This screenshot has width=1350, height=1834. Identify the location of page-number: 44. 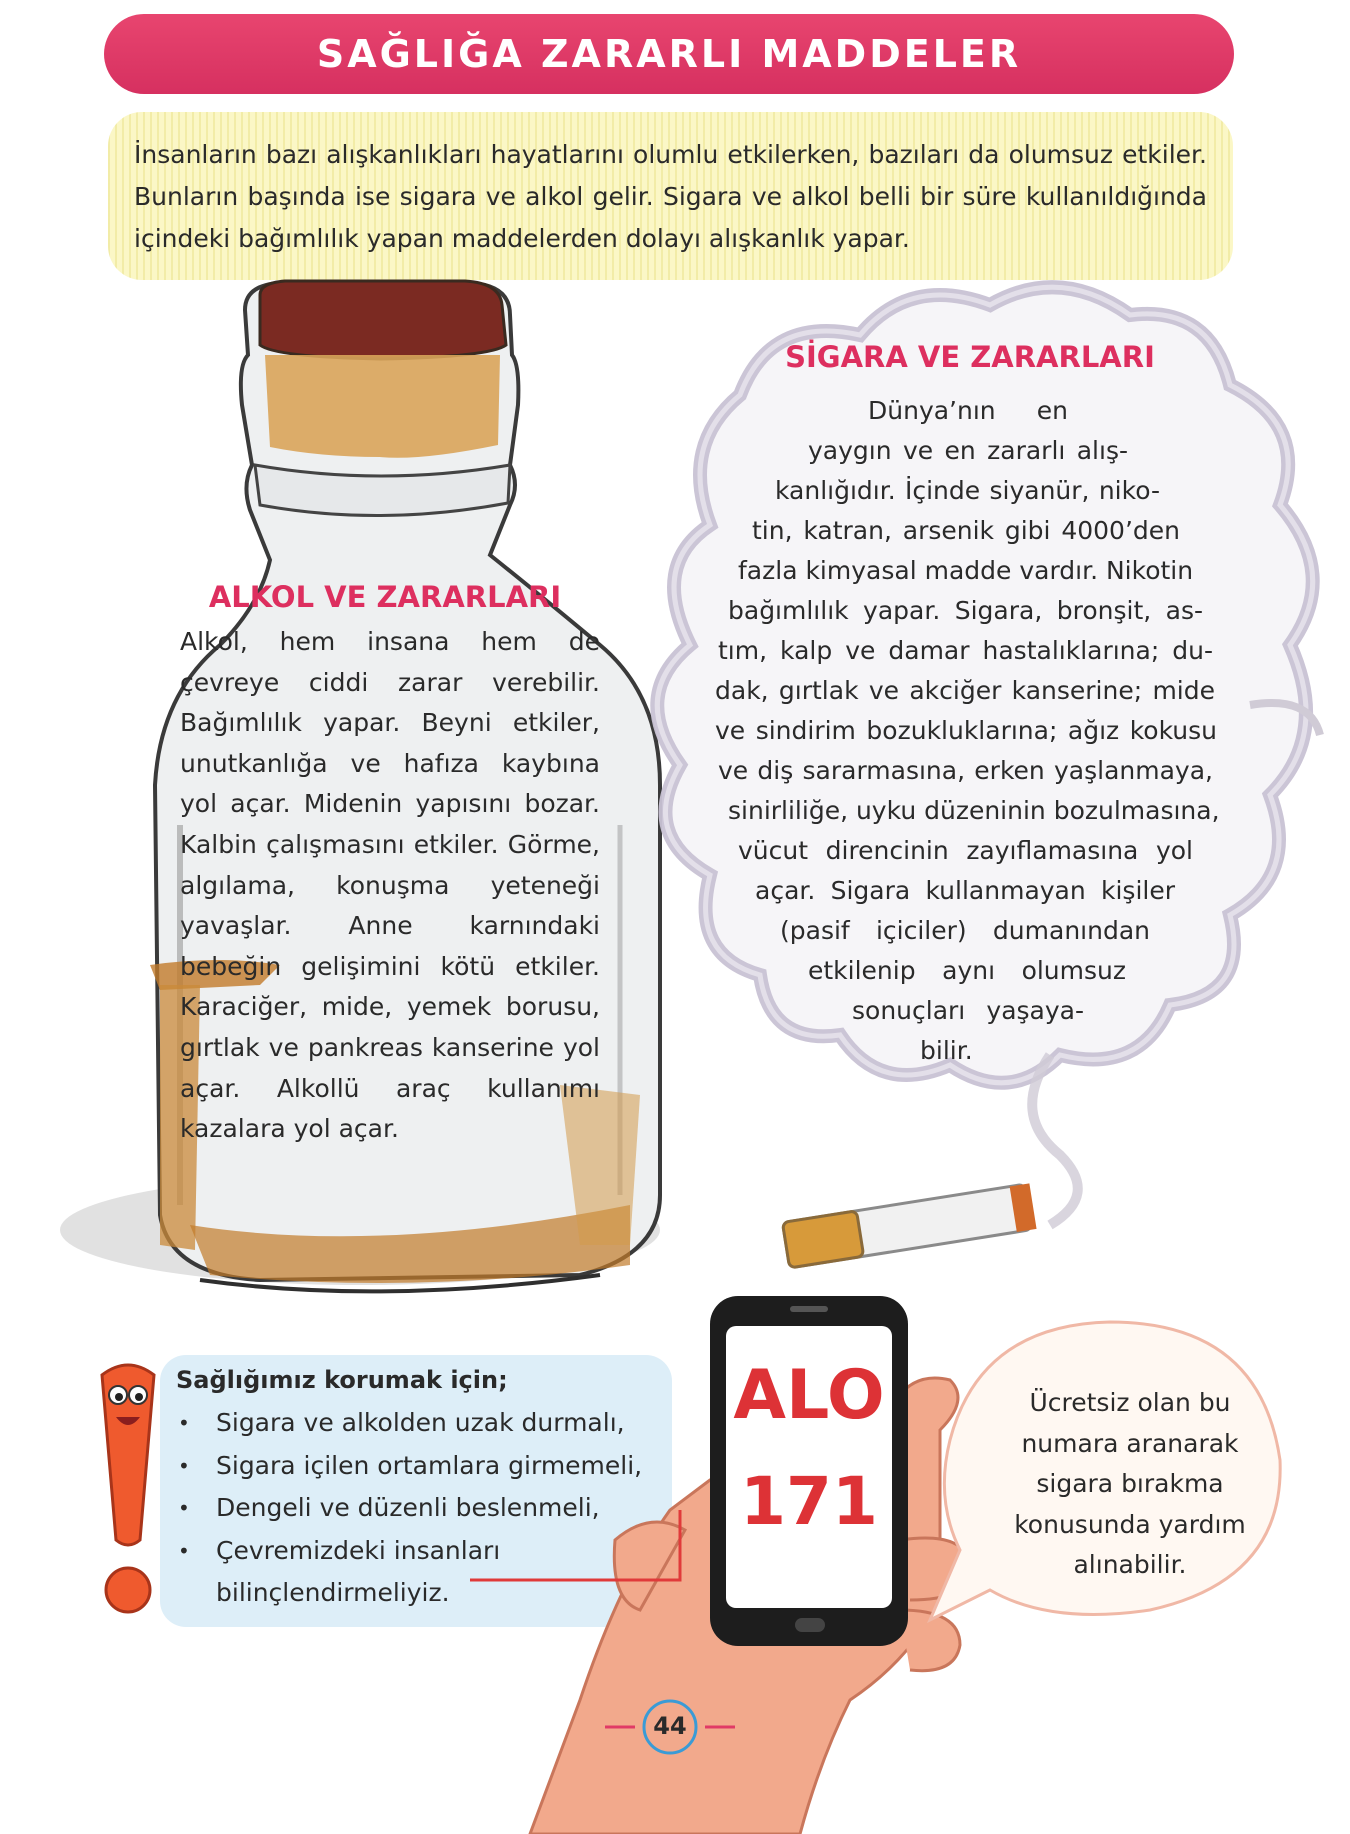
(670, 1726).